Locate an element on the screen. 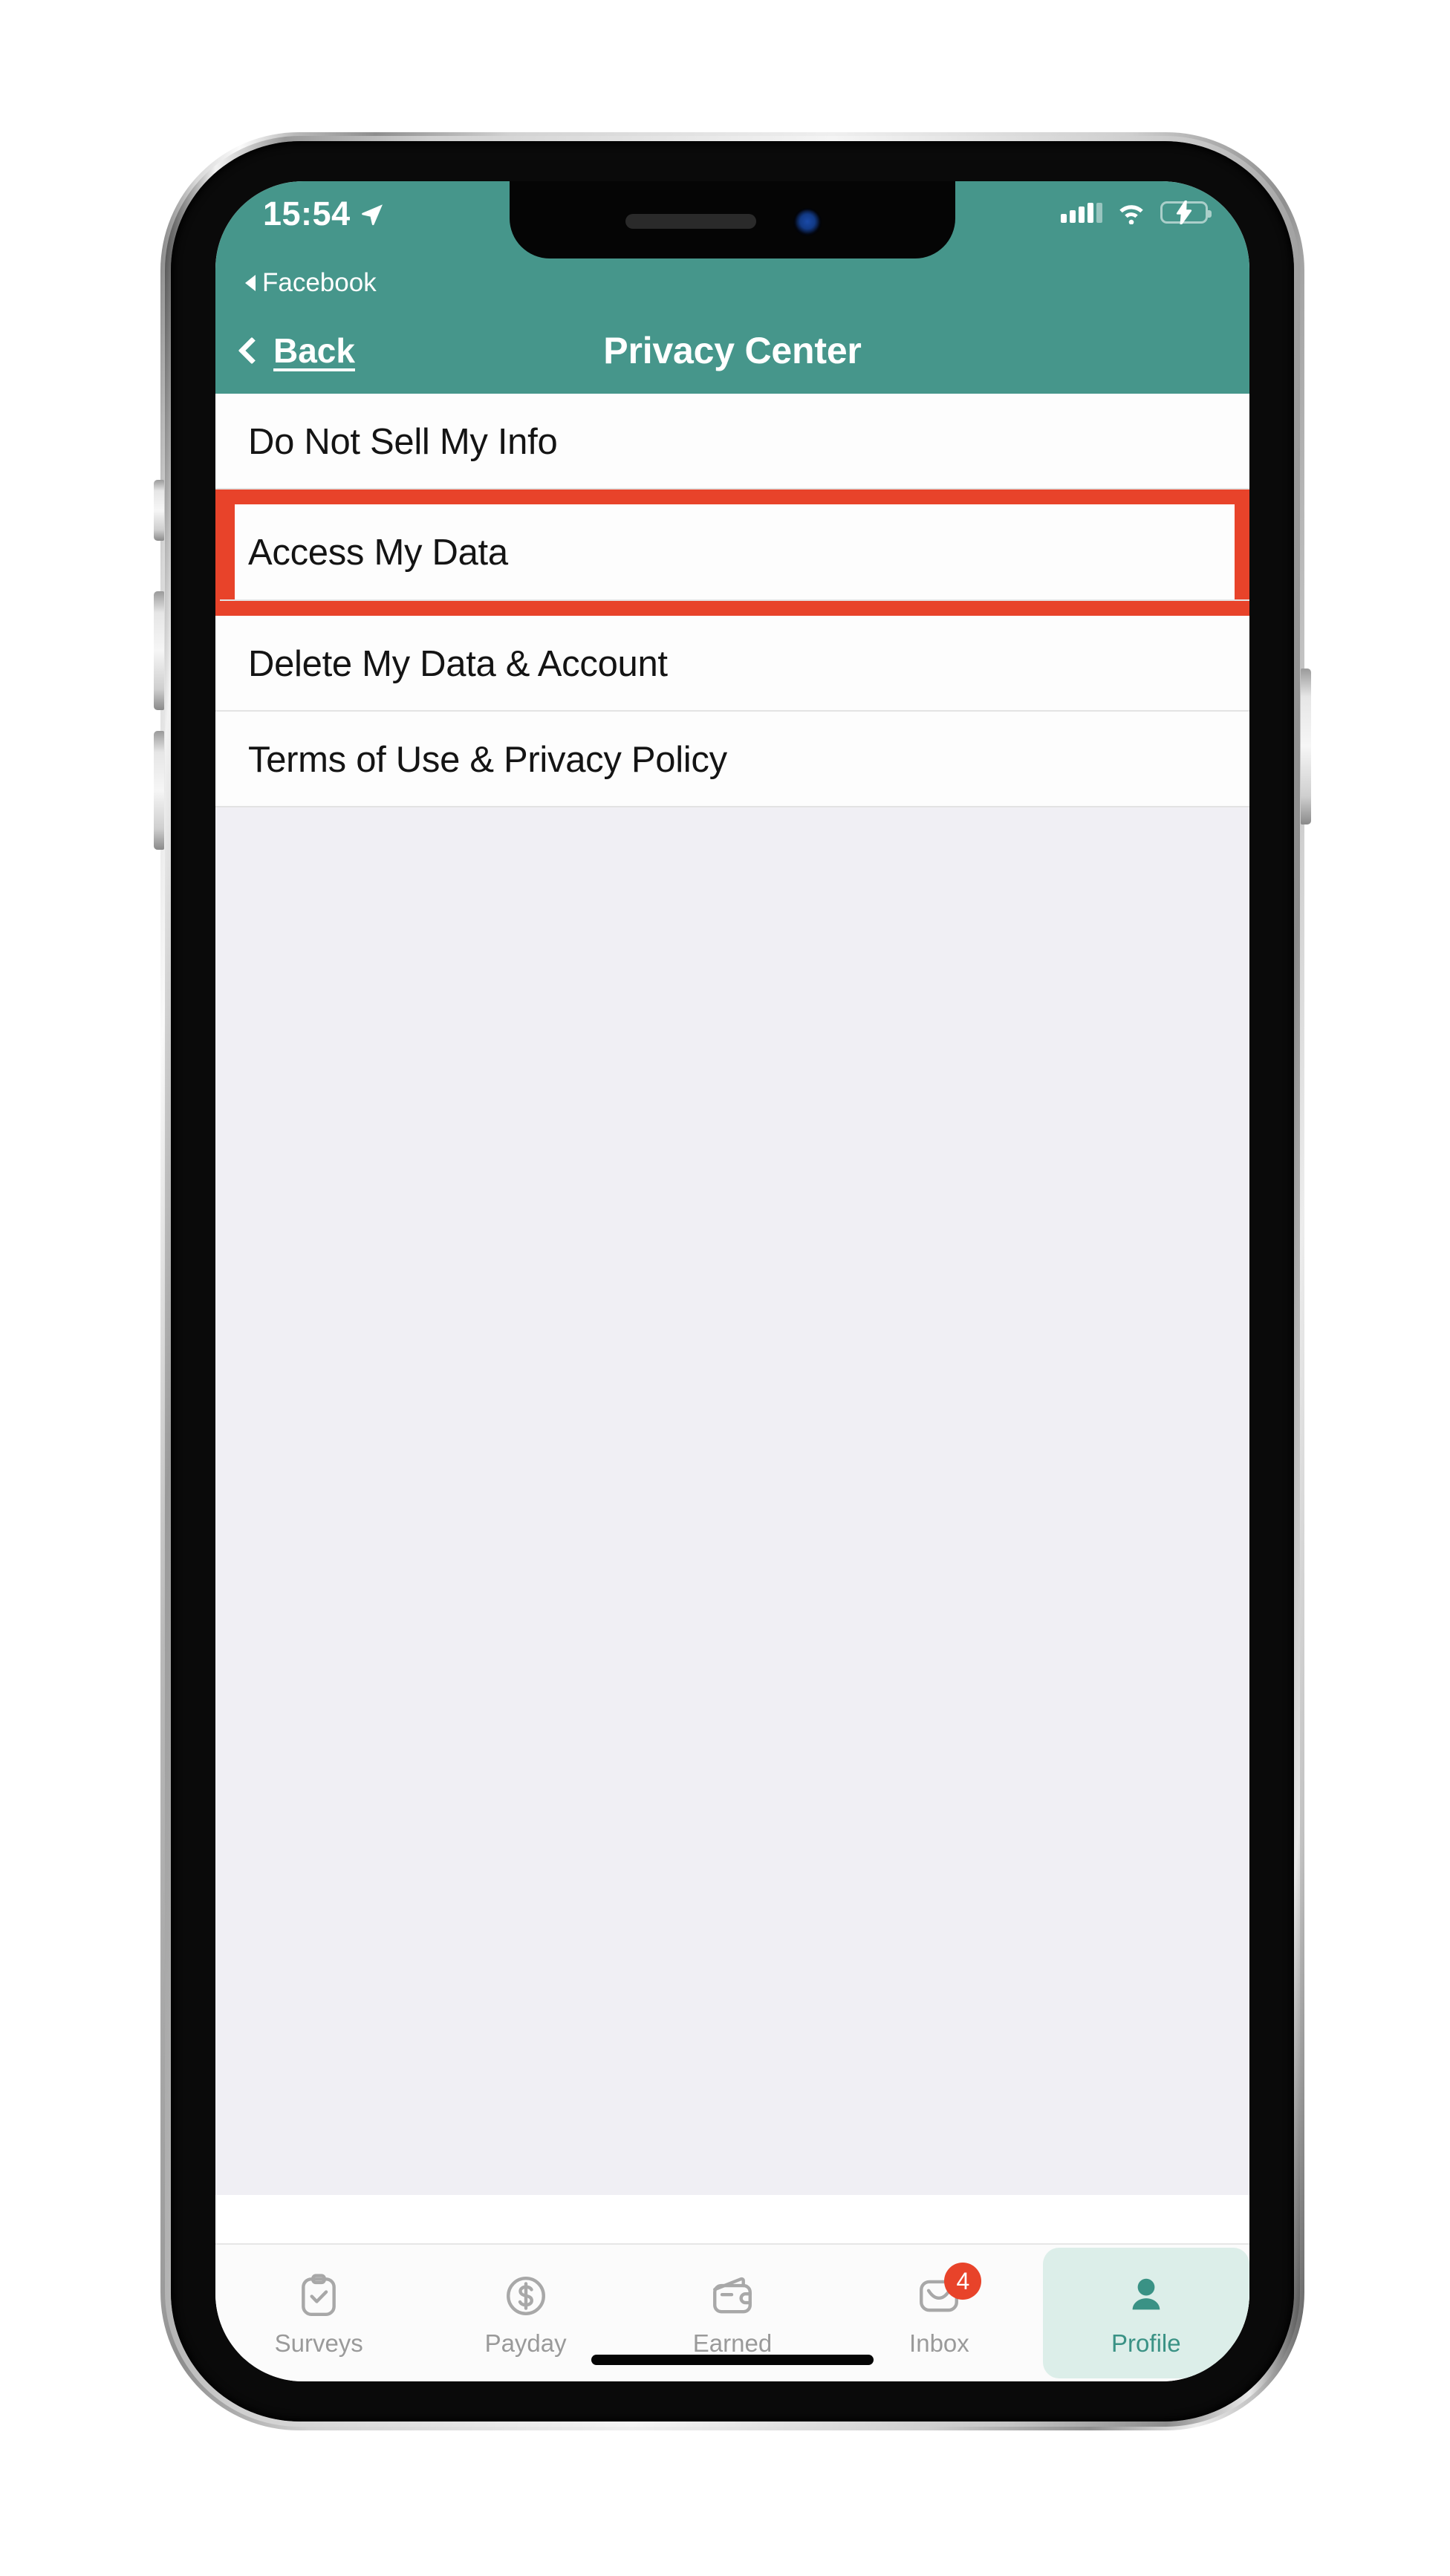 Image resolution: width=1450 pixels, height=2576 pixels. battery-charging-icon is located at coordinates (1186, 212).